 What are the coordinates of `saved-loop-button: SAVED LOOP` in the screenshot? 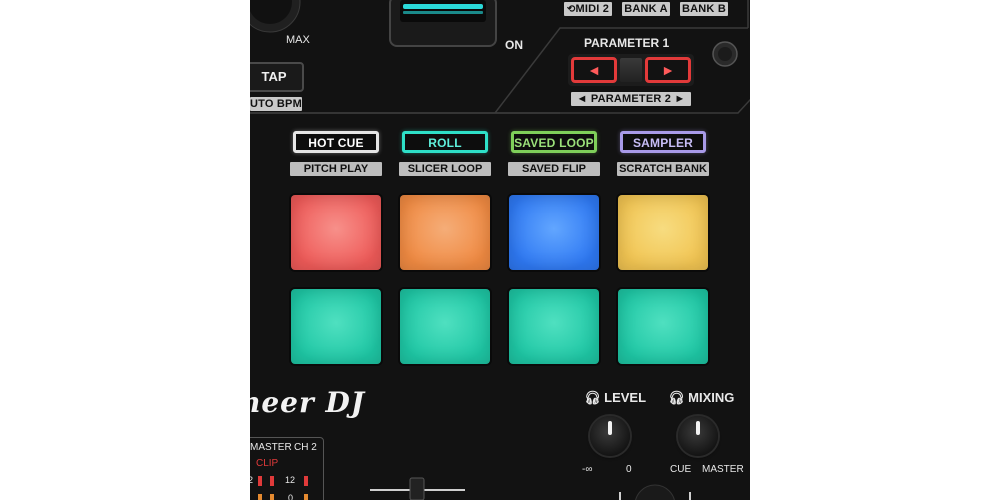 It's located at (554, 142).